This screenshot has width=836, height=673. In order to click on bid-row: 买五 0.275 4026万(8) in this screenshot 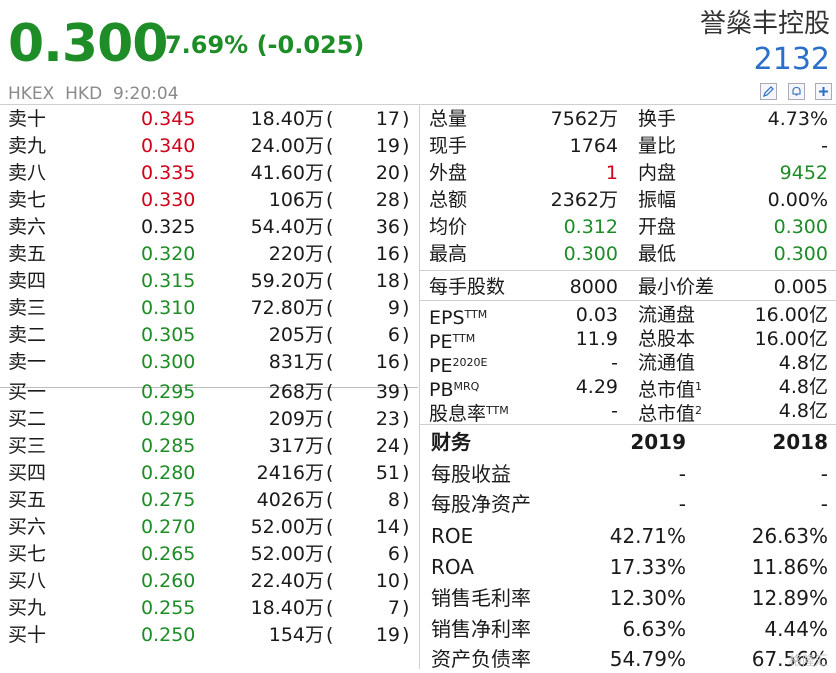, I will do `click(209, 500)`.